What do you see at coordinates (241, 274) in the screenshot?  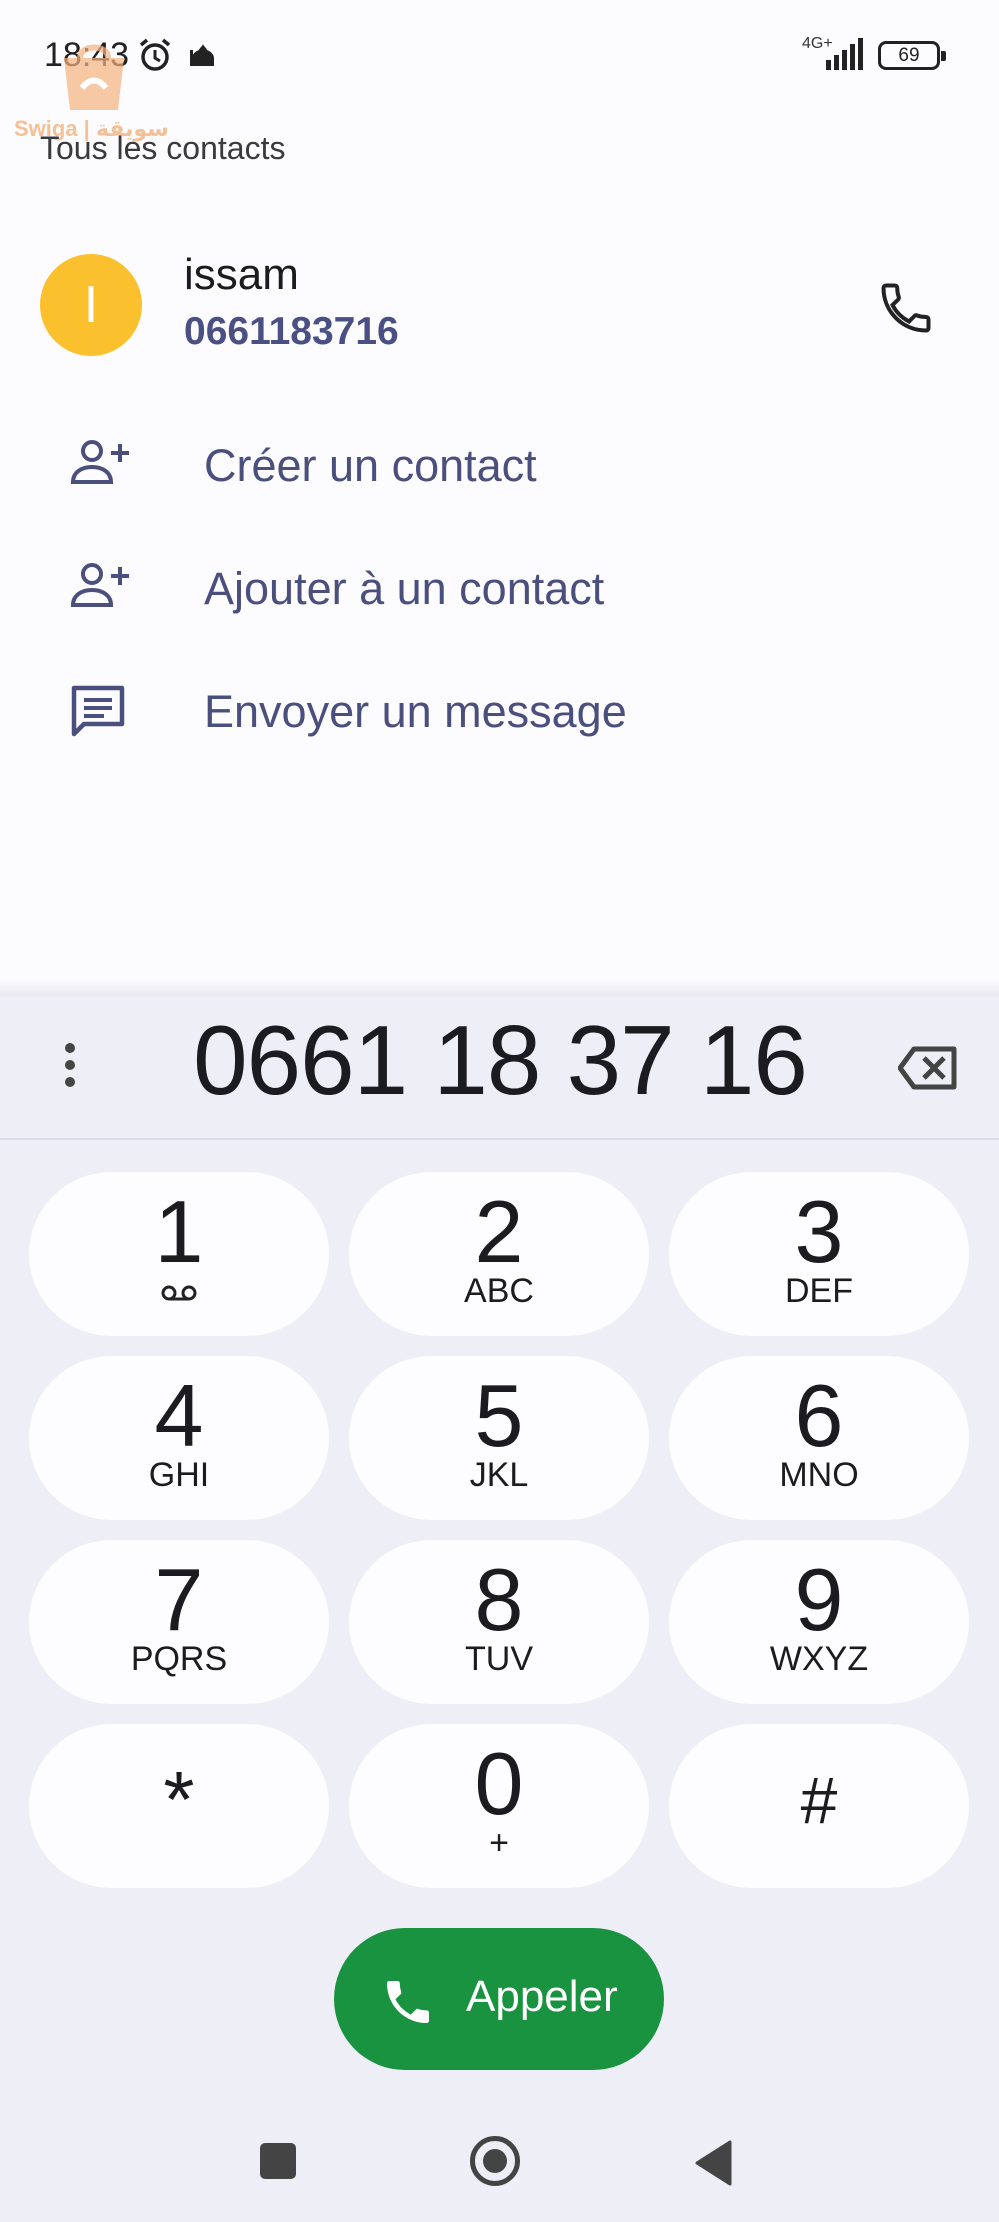 I see `contact-name: issam` at bounding box center [241, 274].